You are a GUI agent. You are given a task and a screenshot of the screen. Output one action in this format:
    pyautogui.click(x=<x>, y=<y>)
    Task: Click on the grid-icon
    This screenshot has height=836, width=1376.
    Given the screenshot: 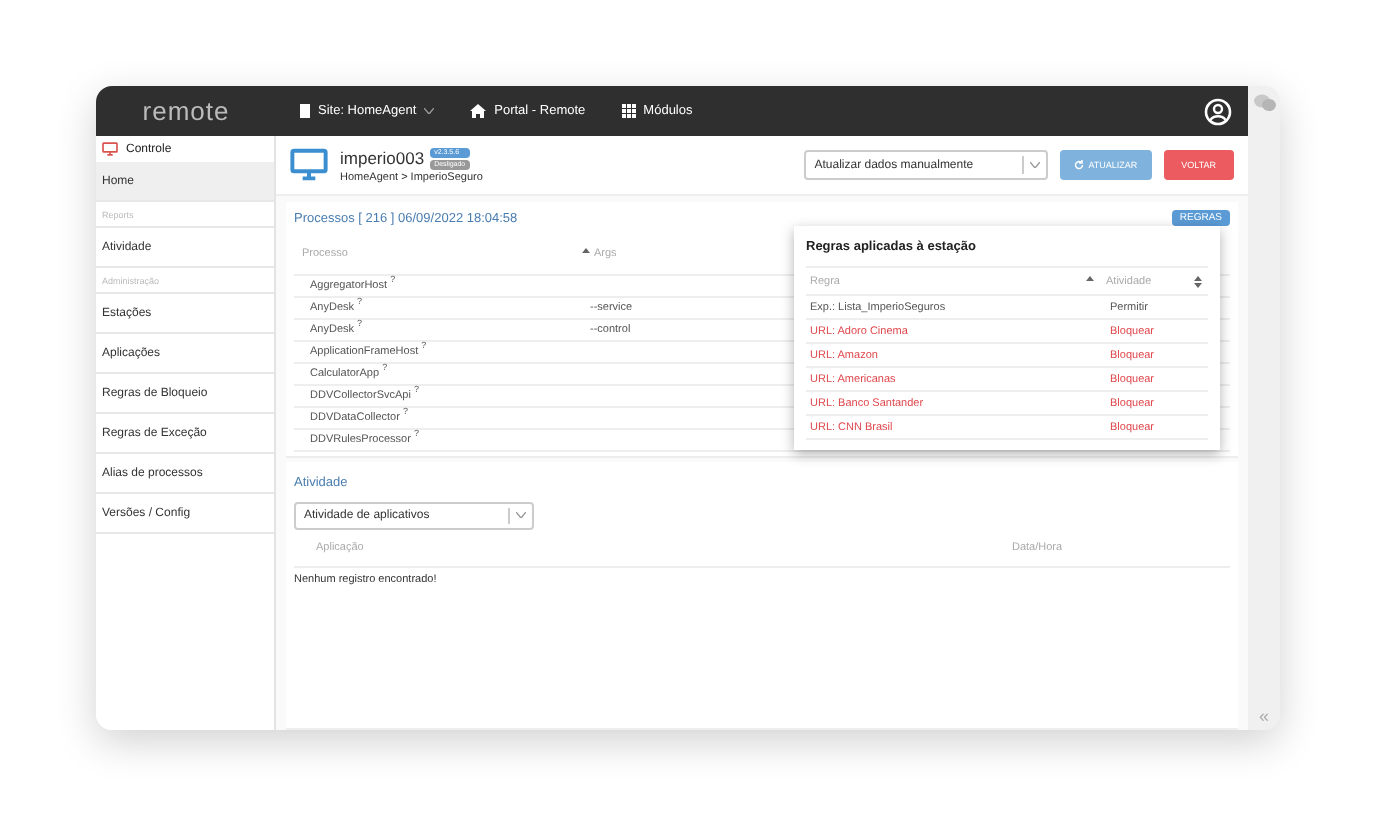 What is the action you would take?
    pyautogui.click(x=628, y=111)
    